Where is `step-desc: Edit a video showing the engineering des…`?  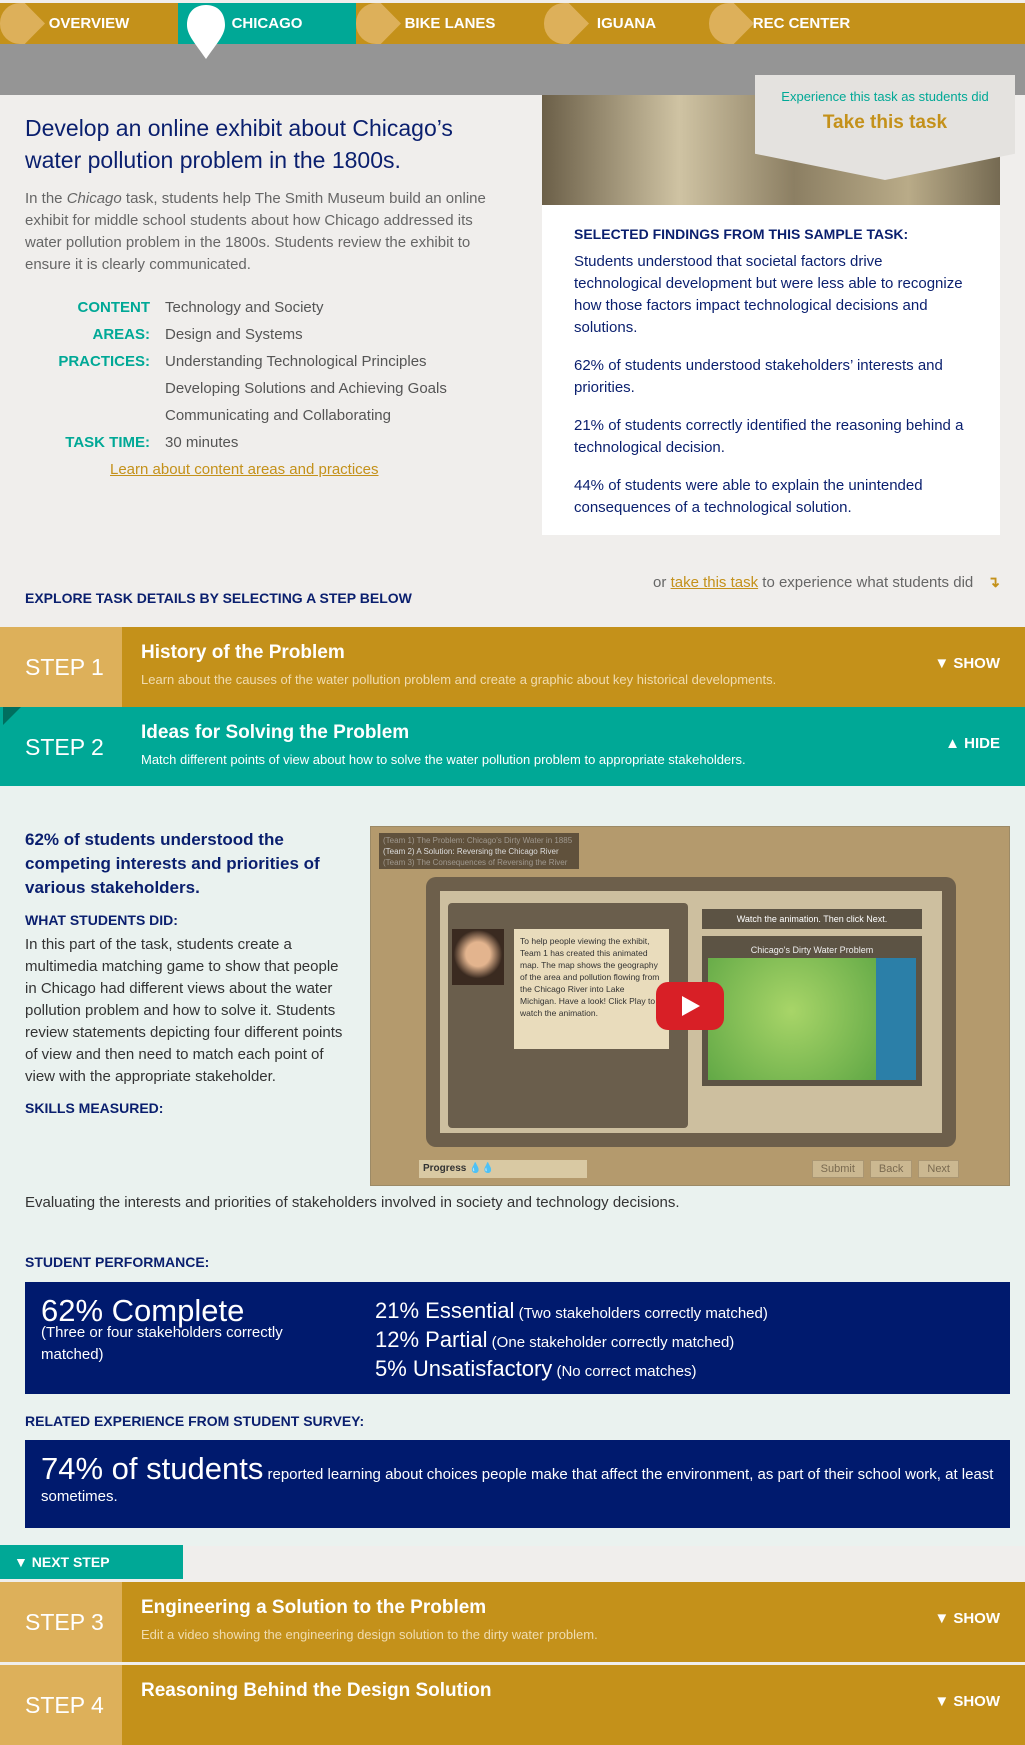 step-desc: Edit a video showing the engineering des… is located at coordinates (369, 1634).